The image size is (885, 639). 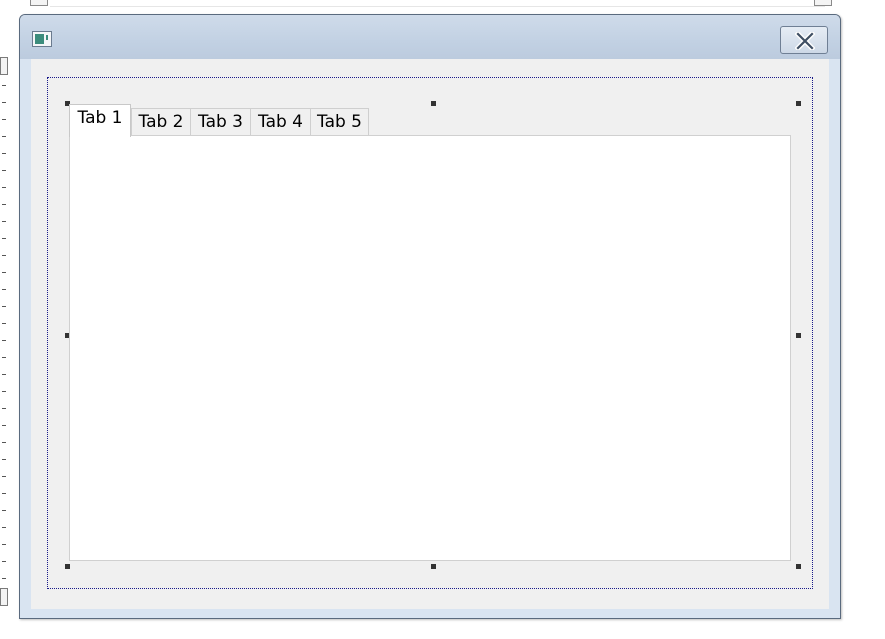 I want to click on resize-handle-top, so click(x=433, y=103).